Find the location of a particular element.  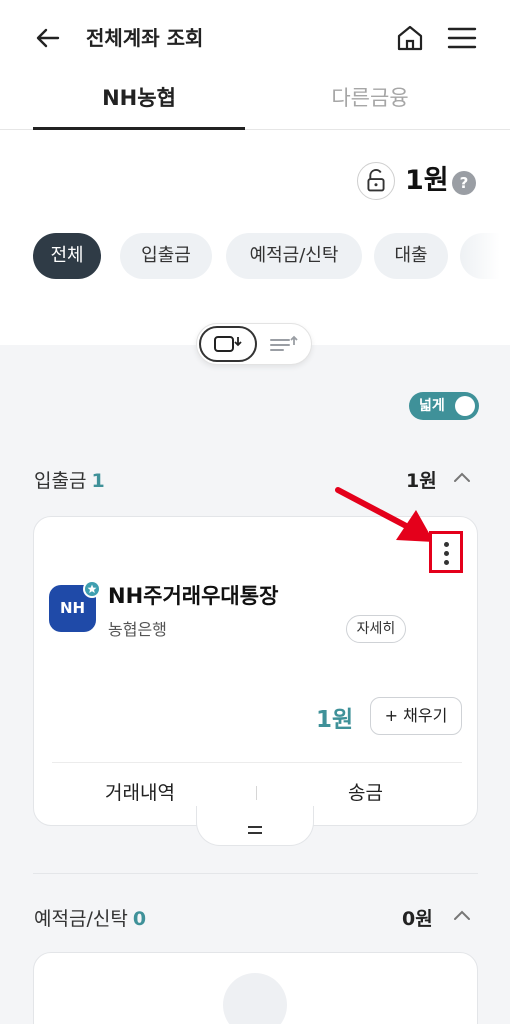

tab-nh: NH농협 is located at coordinates (139, 103).